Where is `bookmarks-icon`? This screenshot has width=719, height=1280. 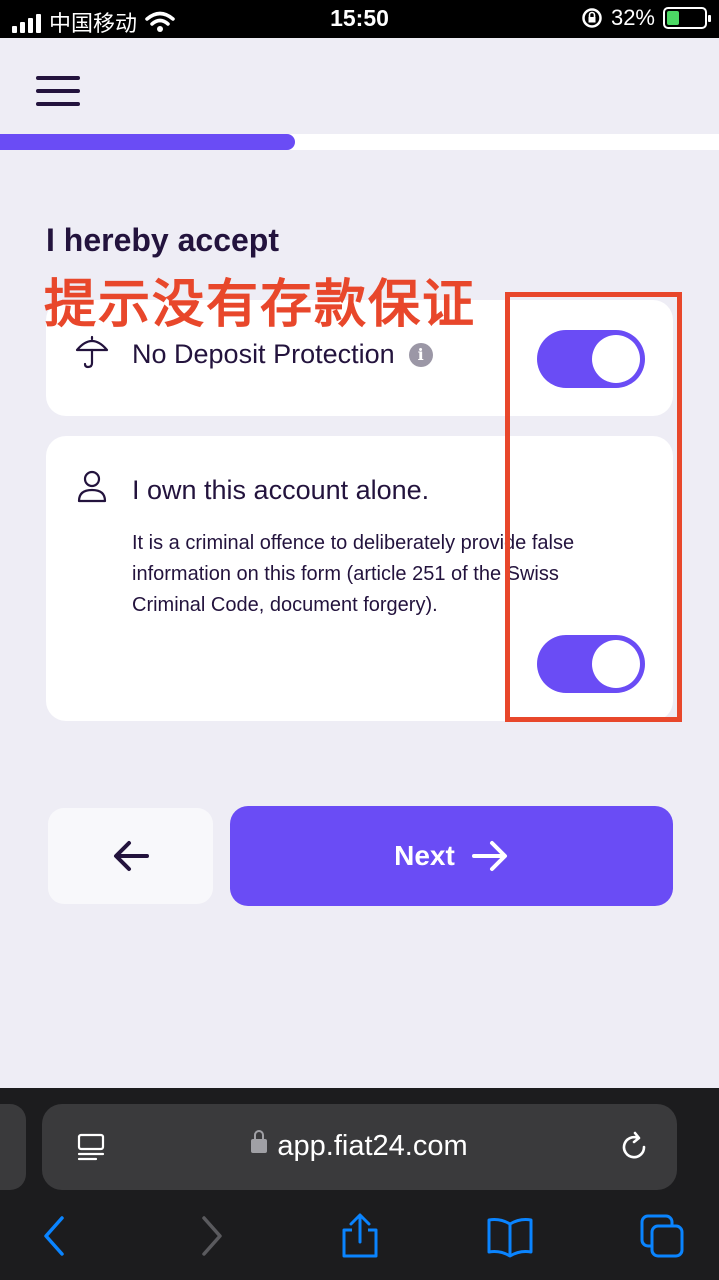 bookmarks-icon is located at coordinates (510, 1236).